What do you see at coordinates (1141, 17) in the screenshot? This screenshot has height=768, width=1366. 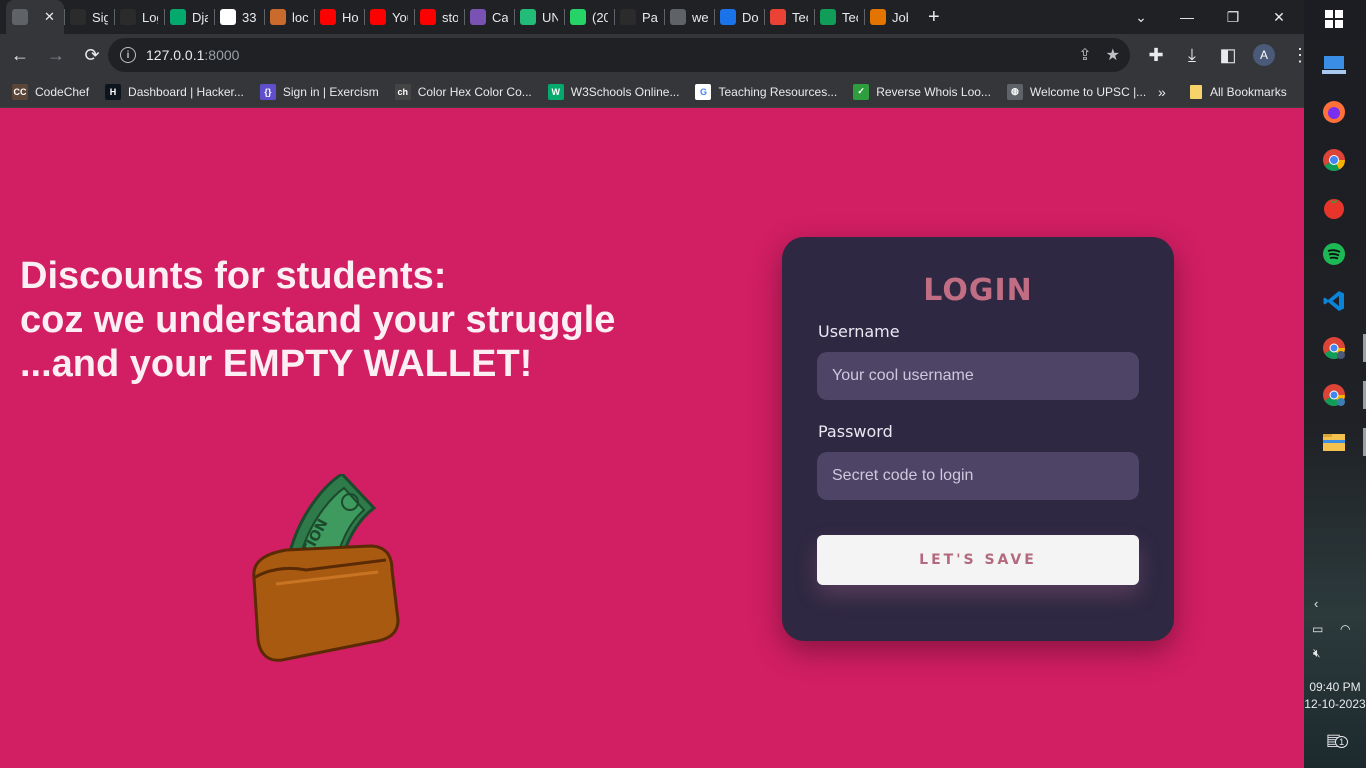 I see `tab-search-icon: ⌄` at bounding box center [1141, 17].